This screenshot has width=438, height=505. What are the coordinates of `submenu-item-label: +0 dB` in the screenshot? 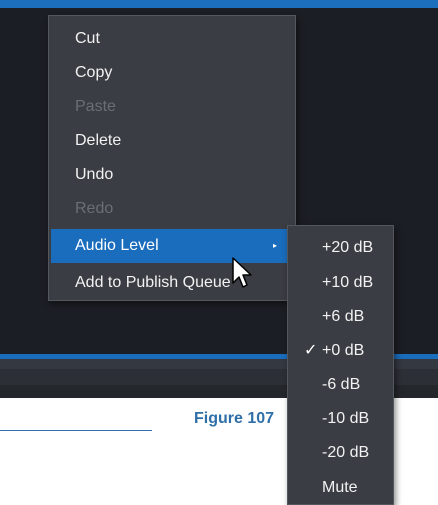 It's located at (343, 350).